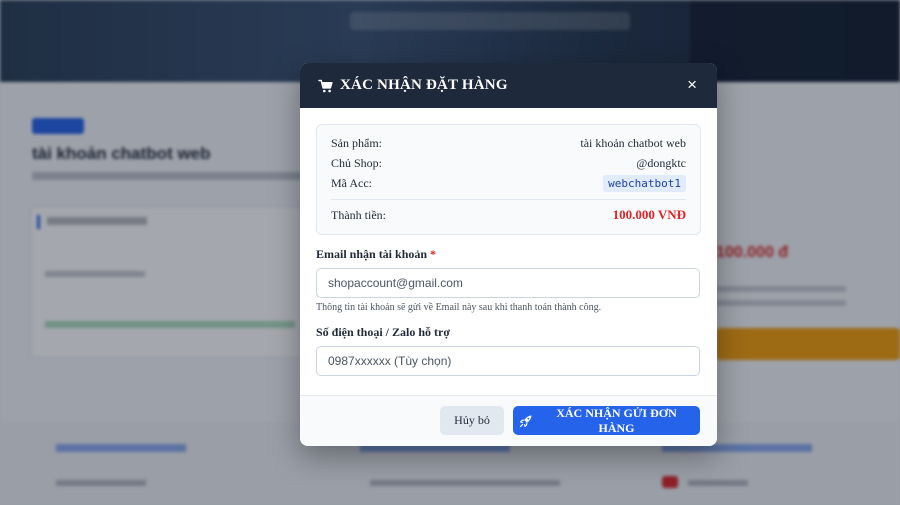 The image size is (900, 505). I want to click on summary-row-acc: Mã Acc: webchatbot1, so click(508, 183).